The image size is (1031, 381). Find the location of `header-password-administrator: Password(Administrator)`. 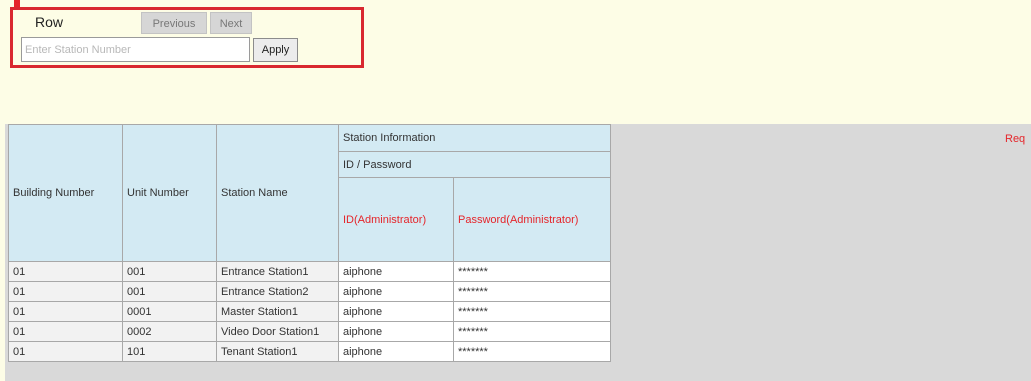

header-password-administrator: Password(Administrator) is located at coordinates (532, 219).